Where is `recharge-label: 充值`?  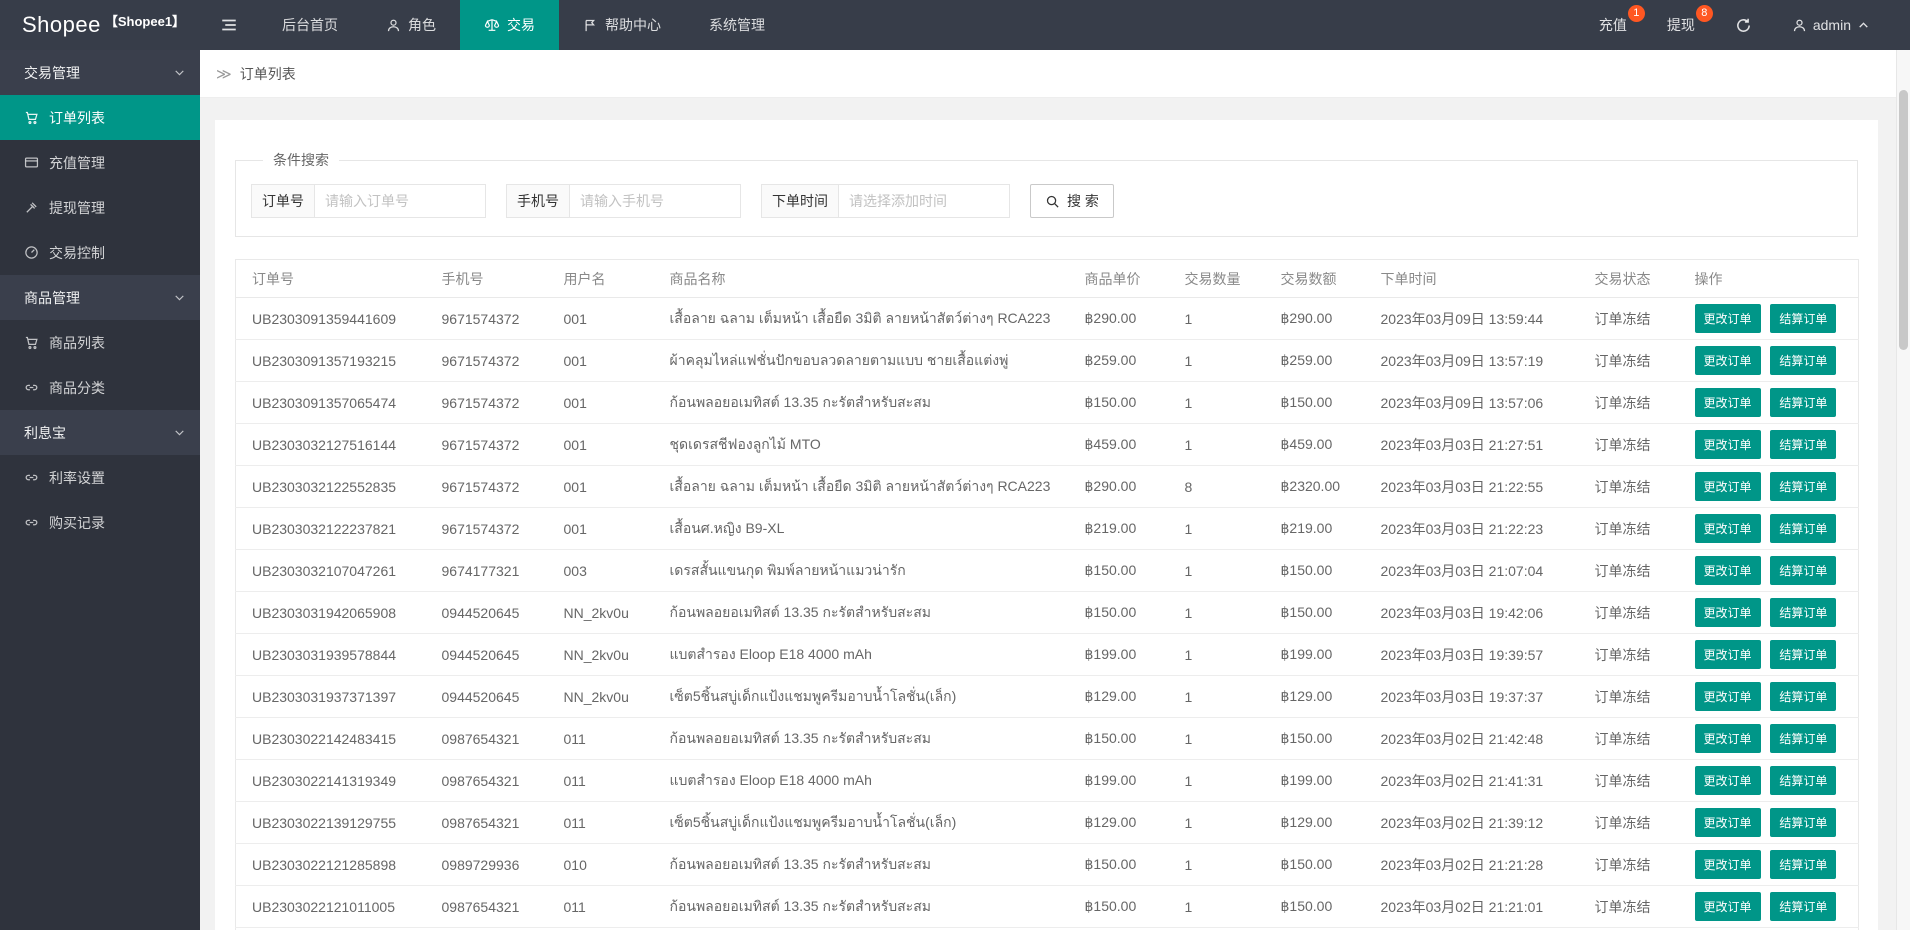 recharge-label: 充值 is located at coordinates (1612, 25).